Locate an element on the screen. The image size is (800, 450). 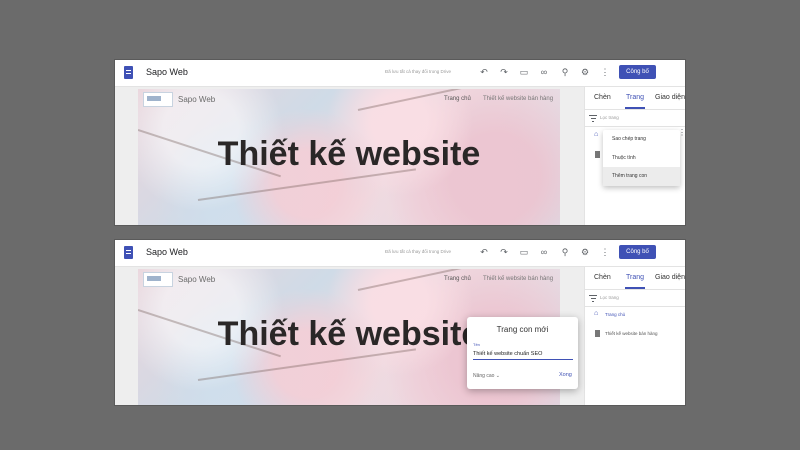
dialog-title: Trang con mới is located at coordinates (522, 329).